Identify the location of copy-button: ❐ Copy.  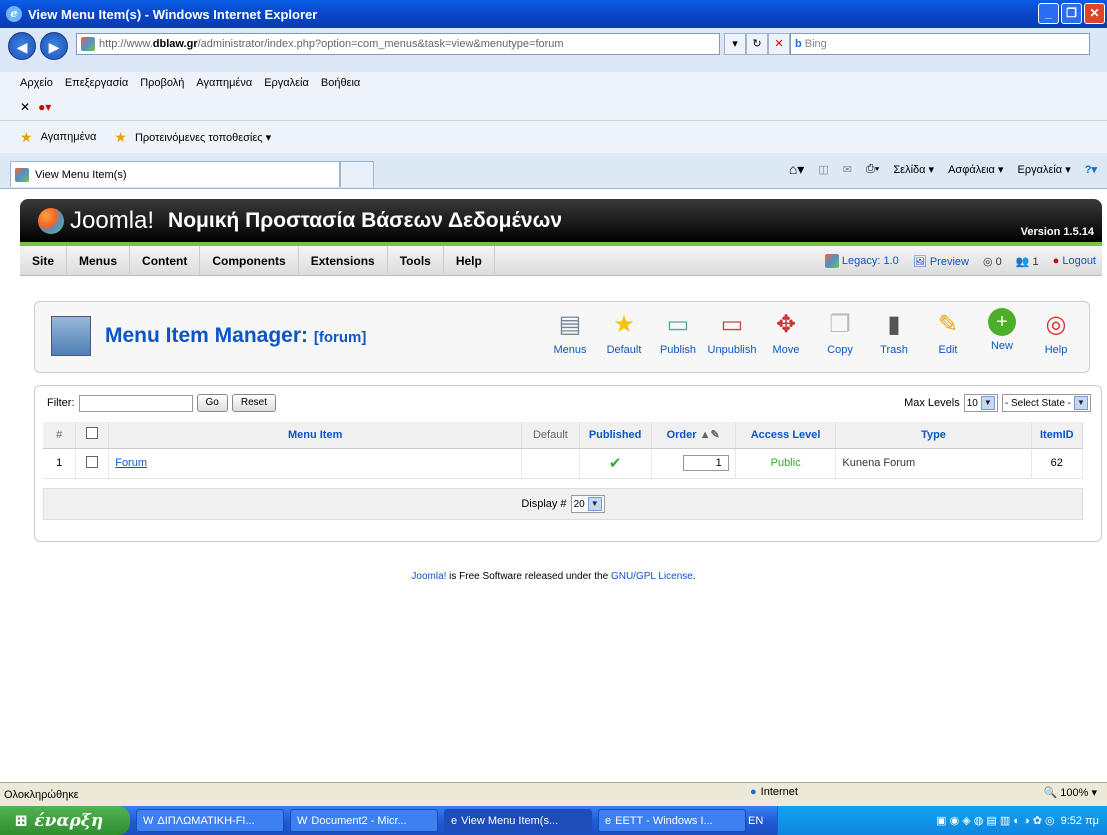
(840, 332).